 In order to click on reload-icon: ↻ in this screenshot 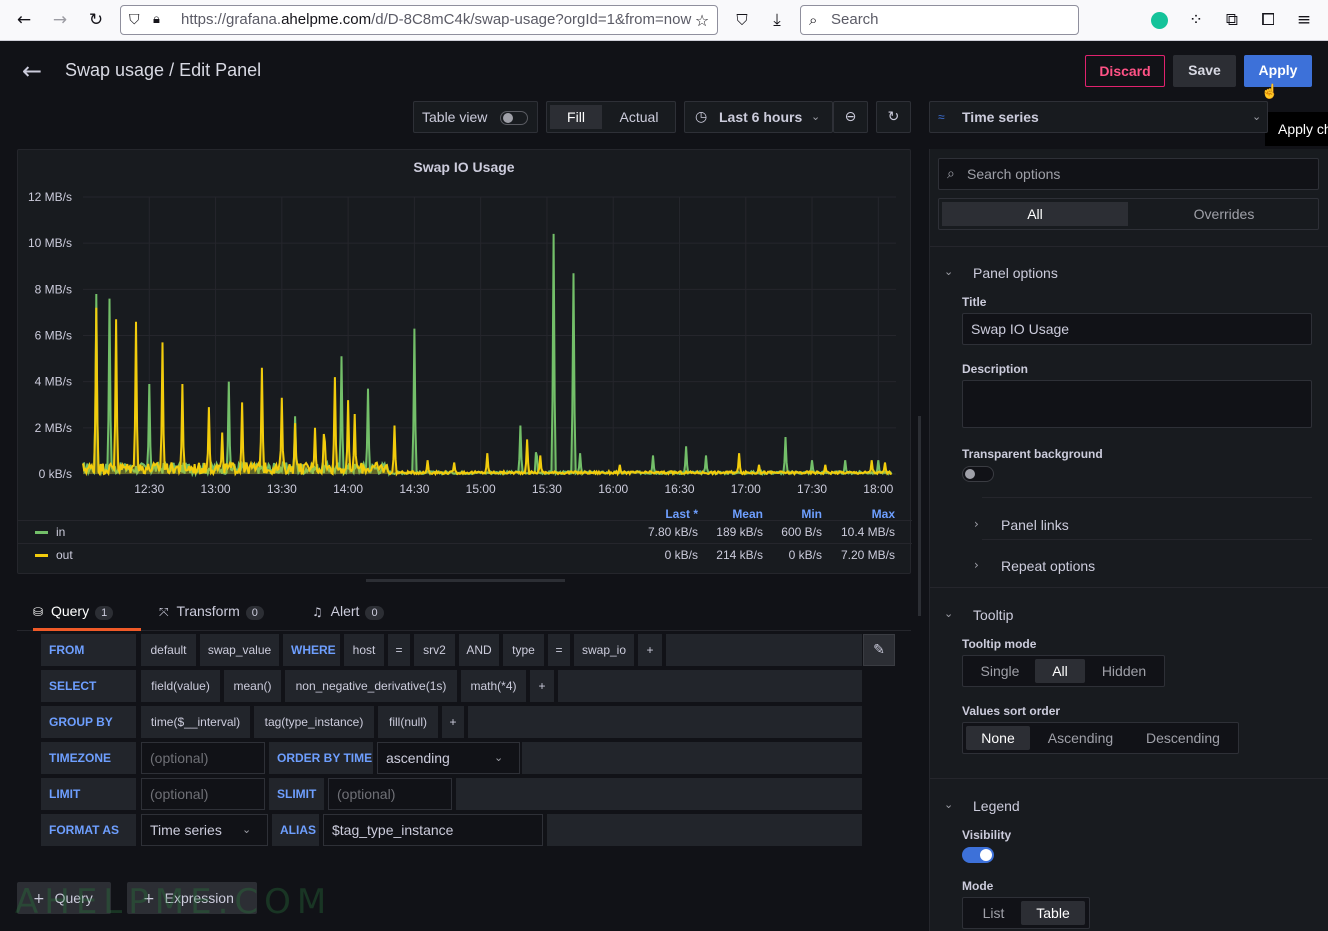, I will do `click(96, 20)`.